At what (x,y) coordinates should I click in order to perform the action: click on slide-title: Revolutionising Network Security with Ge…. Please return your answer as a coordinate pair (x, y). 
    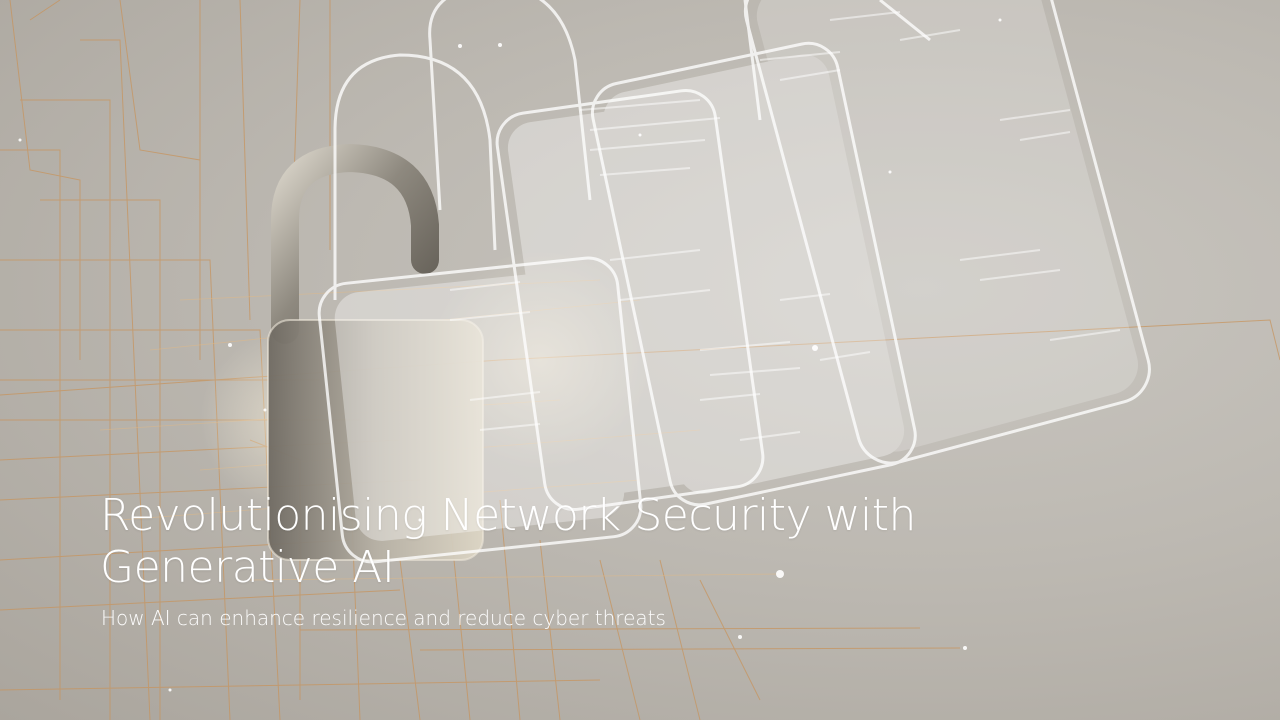
    Looking at the image, I should click on (508, 541).